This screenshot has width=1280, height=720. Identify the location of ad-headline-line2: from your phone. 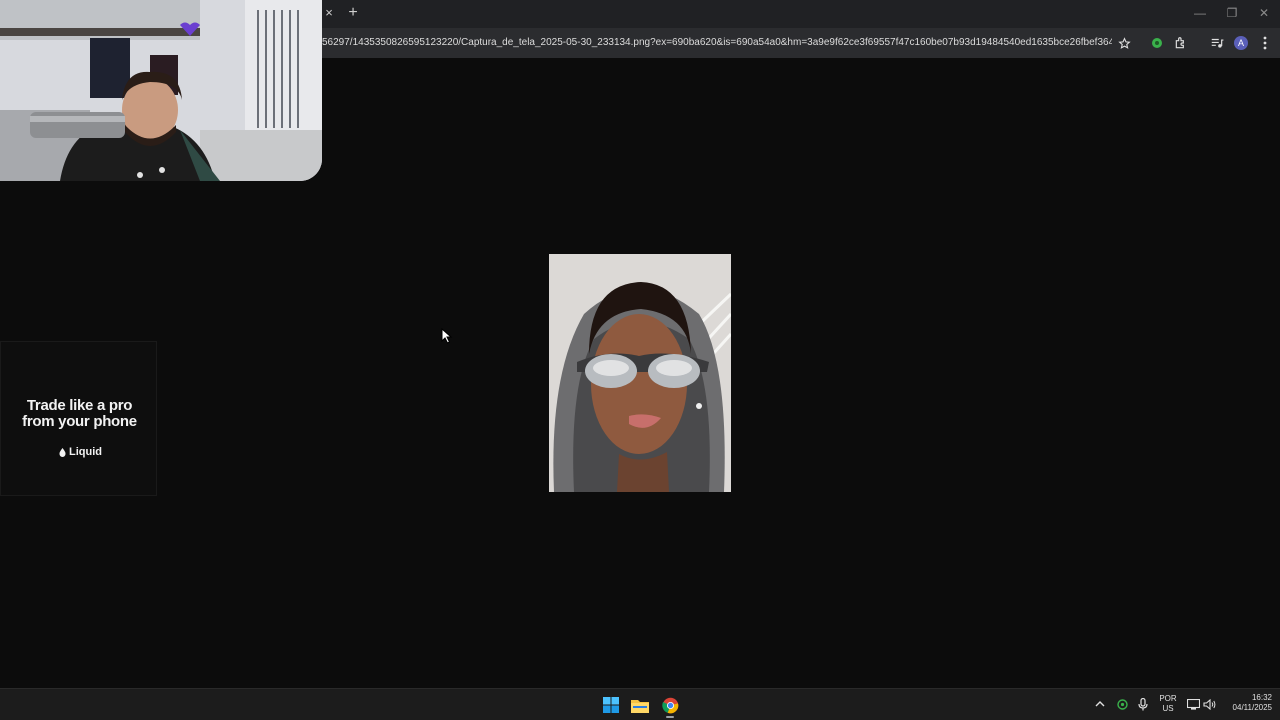
(79, 421).